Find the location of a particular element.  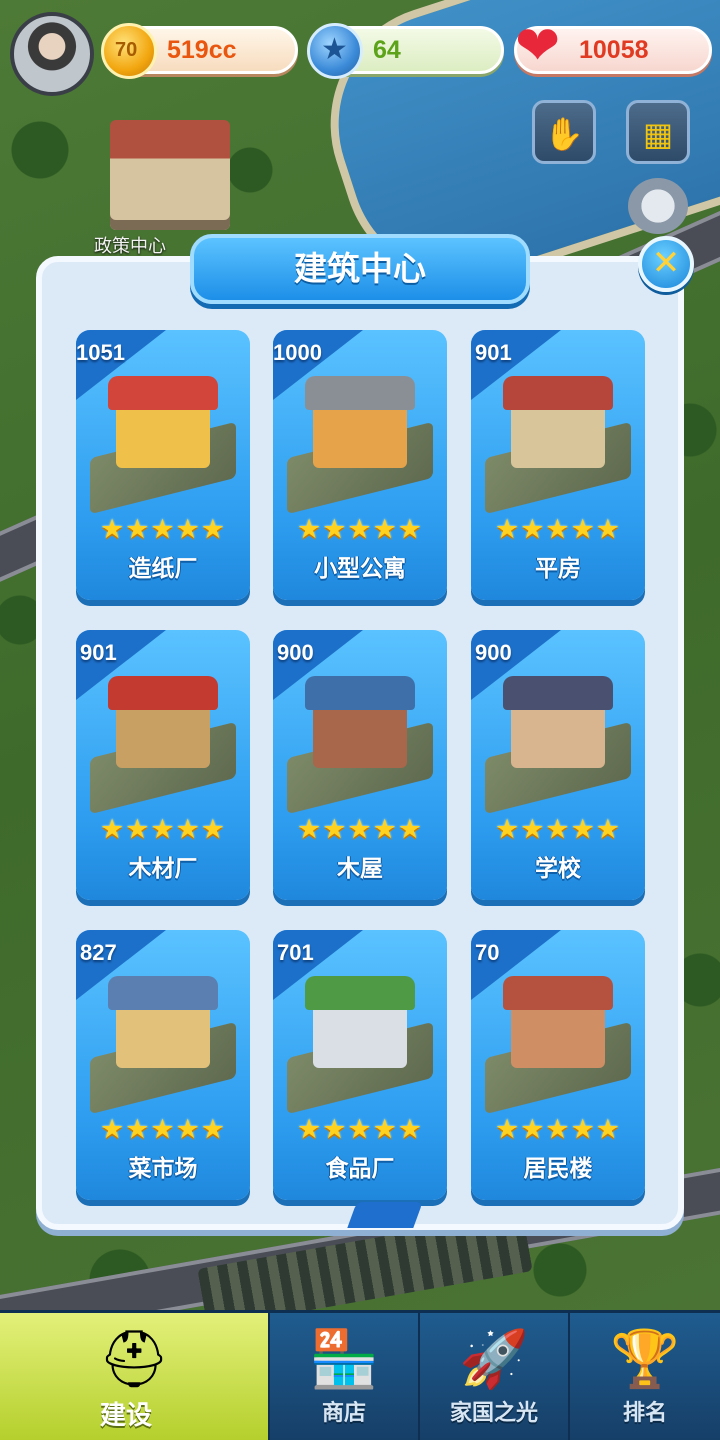

close-icon: ✕ is located at coordinates (666, 263).